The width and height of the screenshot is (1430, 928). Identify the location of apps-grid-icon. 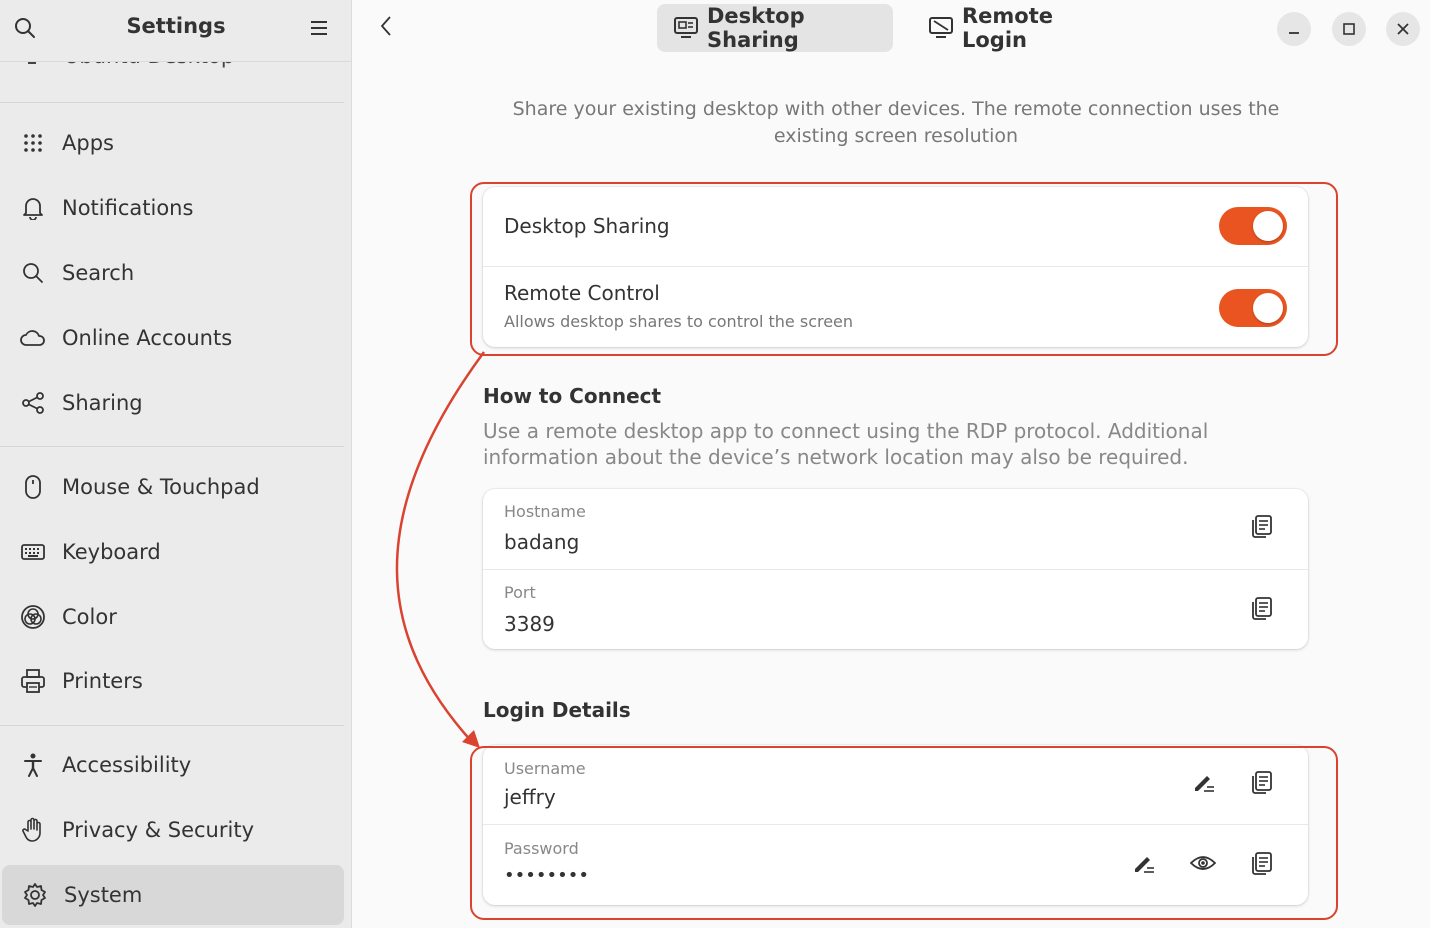
(33, 143).